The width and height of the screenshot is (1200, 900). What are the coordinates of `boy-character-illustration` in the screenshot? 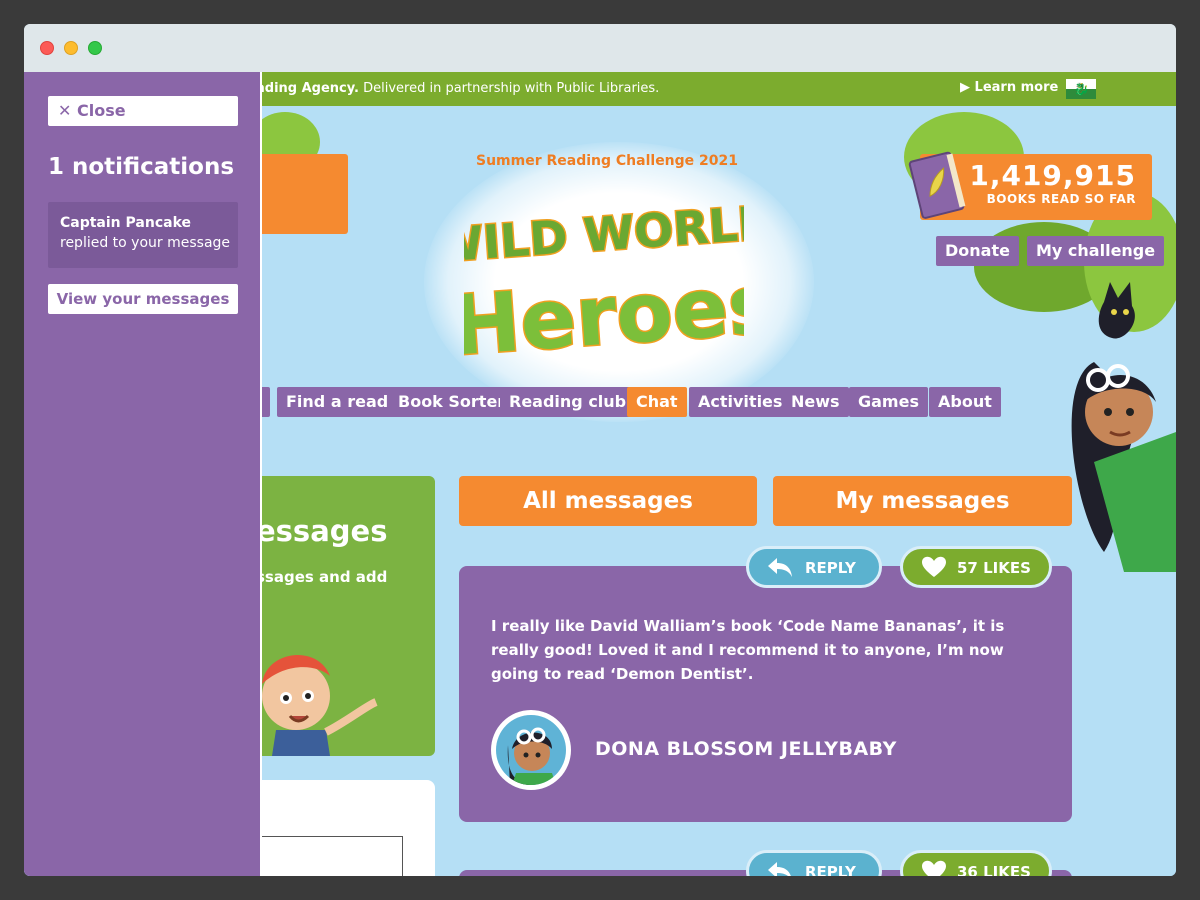 It's located at (320, 705).